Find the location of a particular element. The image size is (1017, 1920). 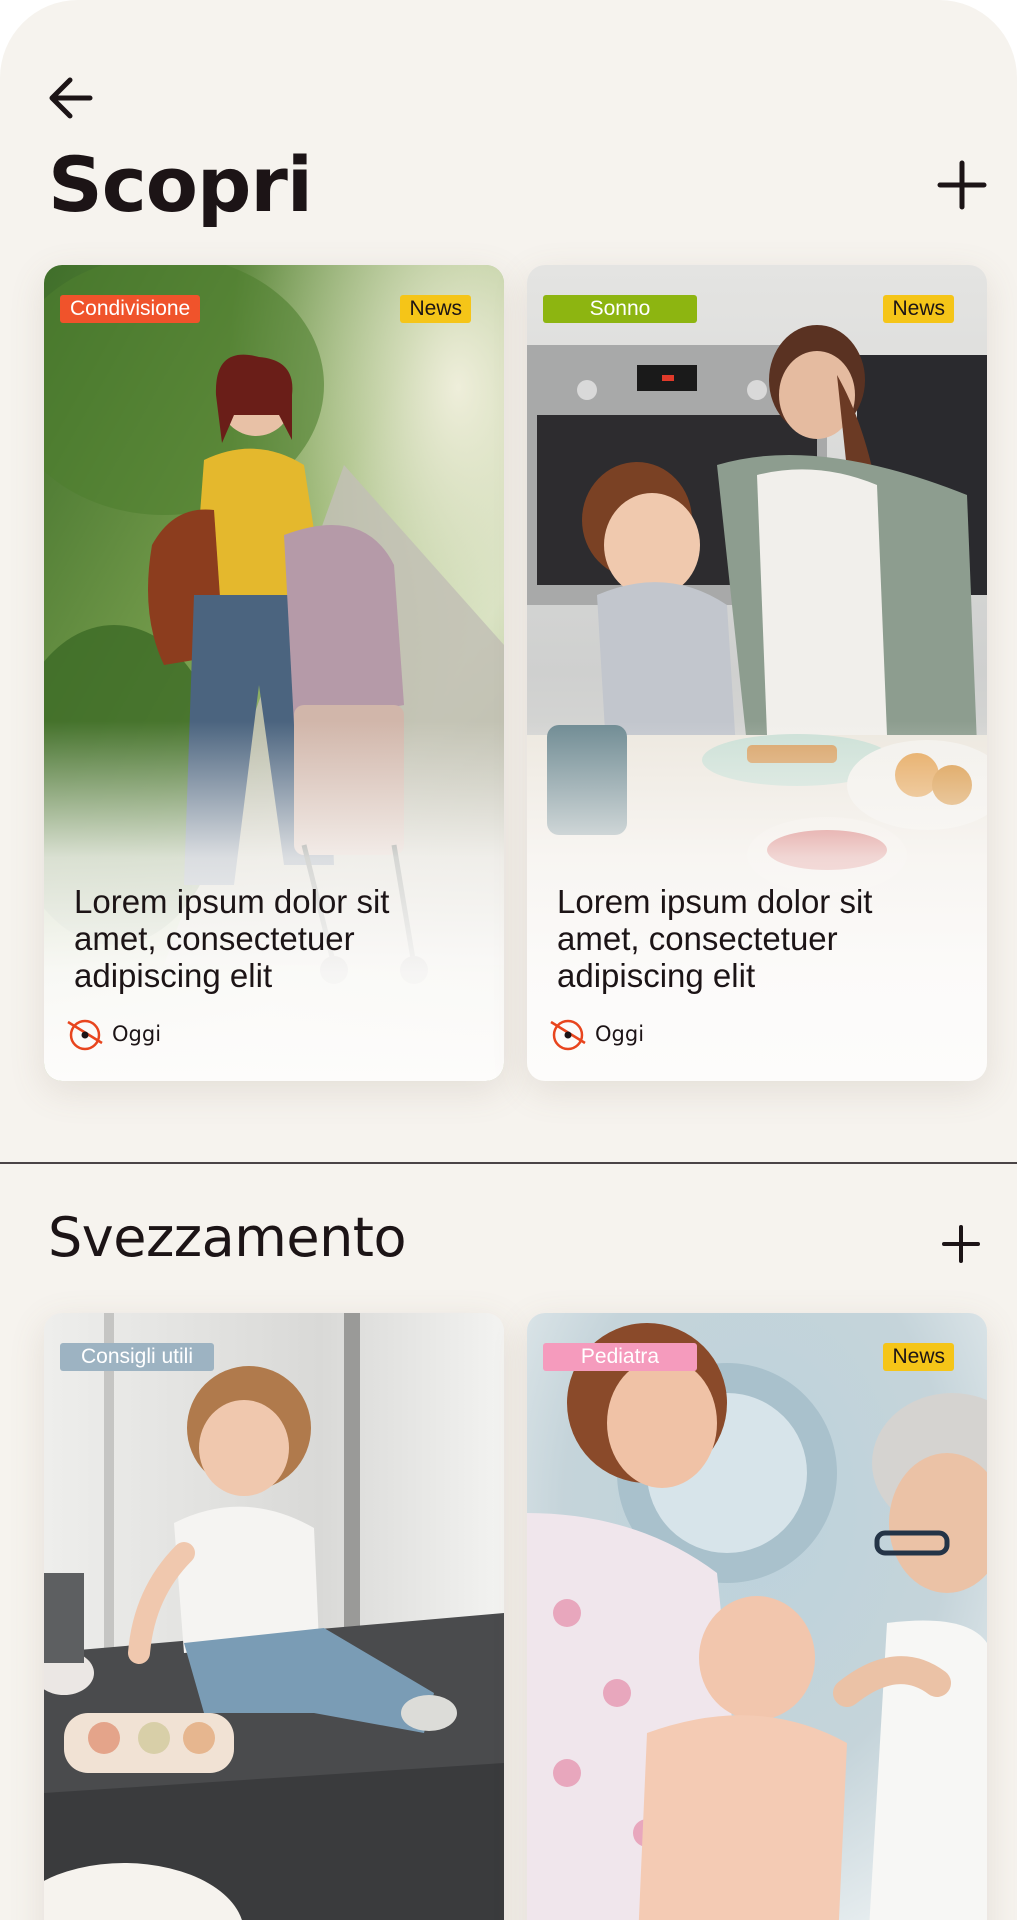

add-button is located at coordinates (962, 185).